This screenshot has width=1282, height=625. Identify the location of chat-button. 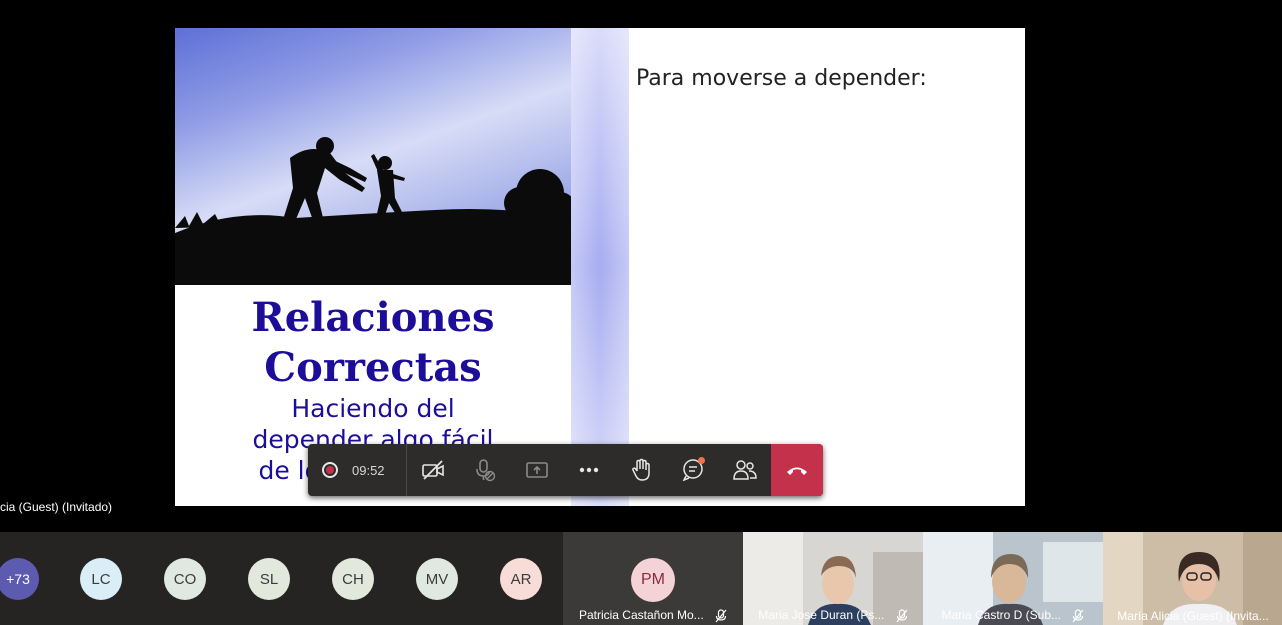
(693, 470).